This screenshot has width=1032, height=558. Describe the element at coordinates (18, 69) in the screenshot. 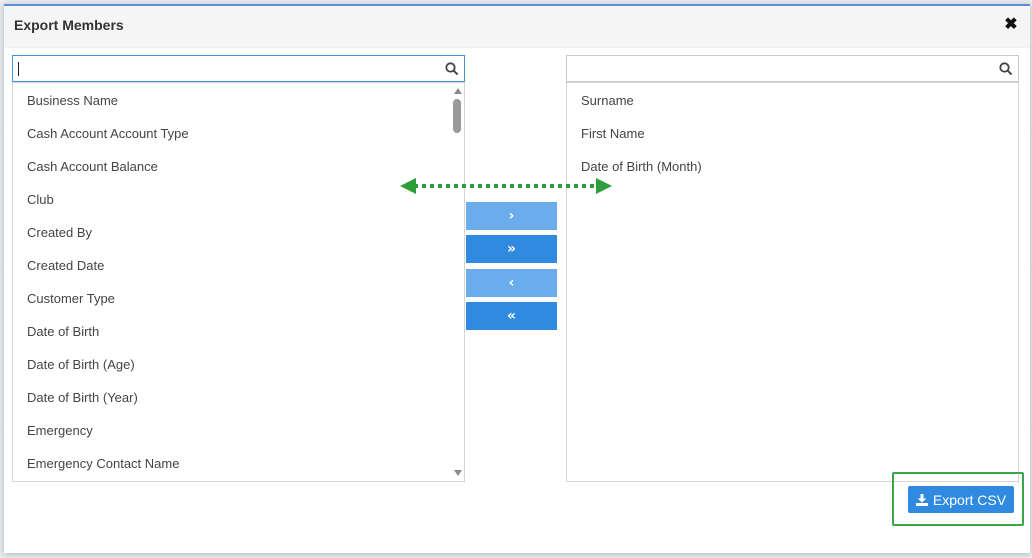

I see `text-cursor` at that location.